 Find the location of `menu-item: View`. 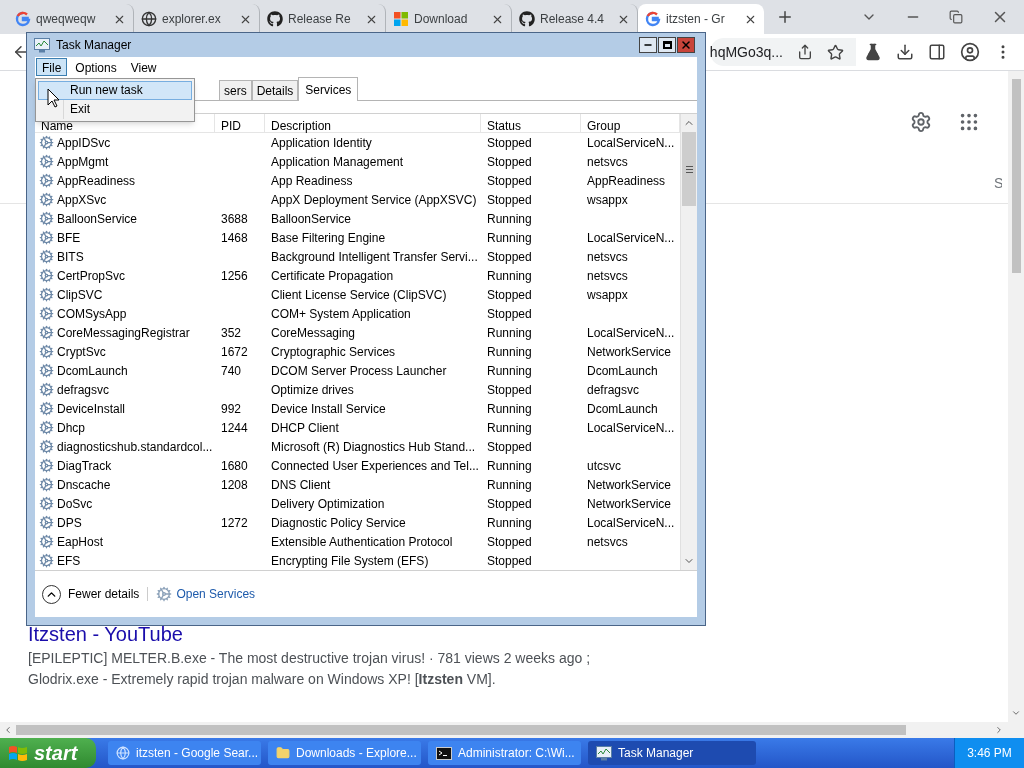

menu-item: View is located at coordinates (143, 67).